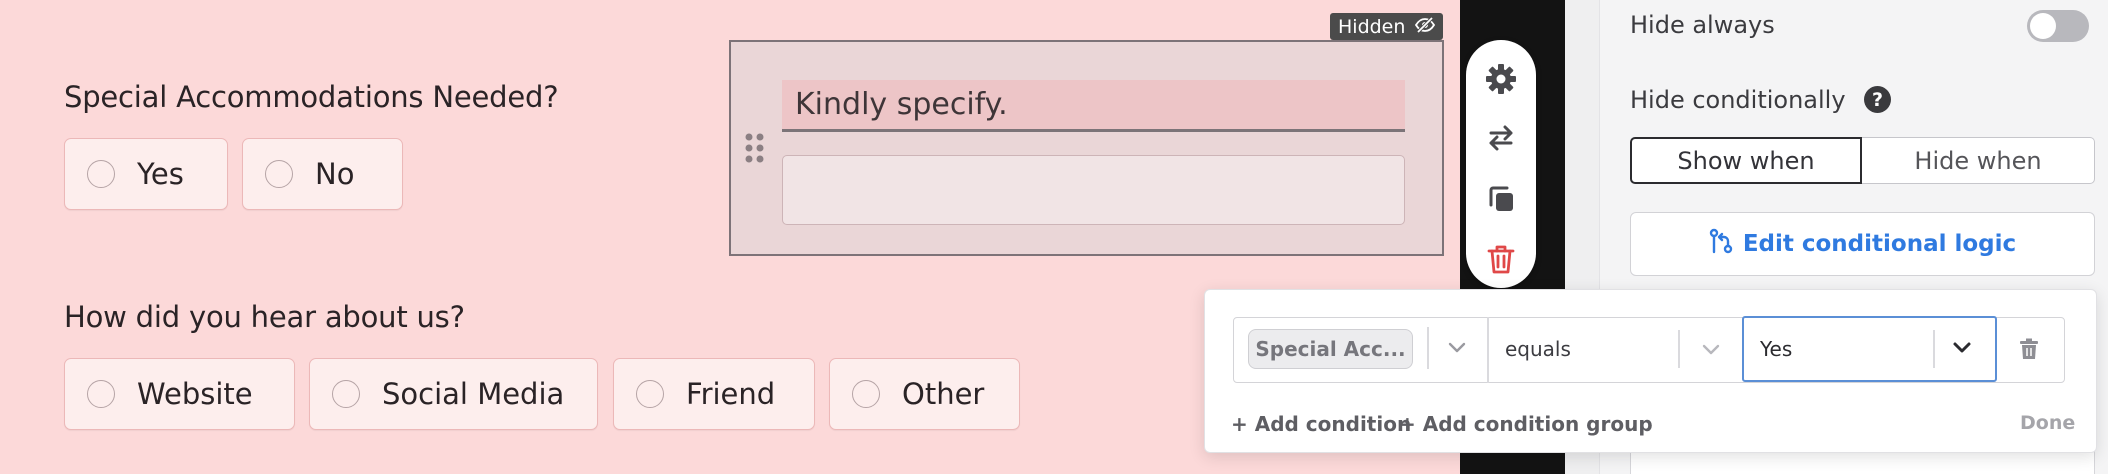 This screenshot has width=2108, height=474. I want to click on option-label: Yes, so click(160, 174).